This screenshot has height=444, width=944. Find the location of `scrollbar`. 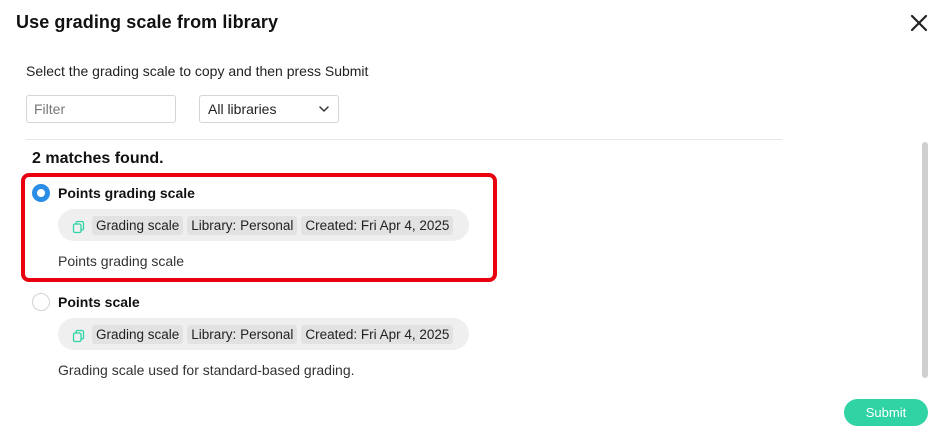

scrollbar is located at coordinates (925, 260).